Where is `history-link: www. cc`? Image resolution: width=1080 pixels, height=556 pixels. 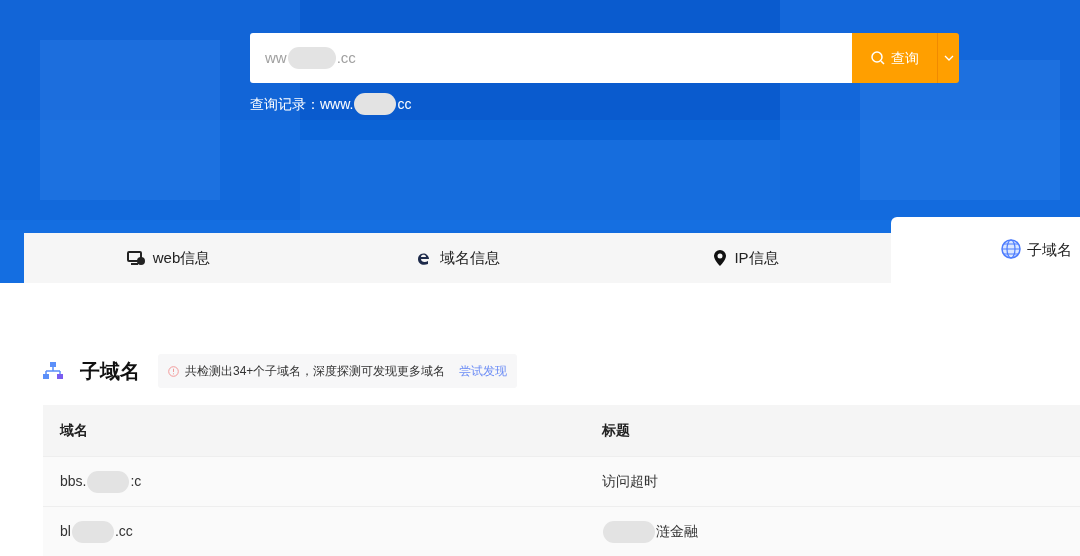 history-link: www. cc is located at coordinates (366, 104).